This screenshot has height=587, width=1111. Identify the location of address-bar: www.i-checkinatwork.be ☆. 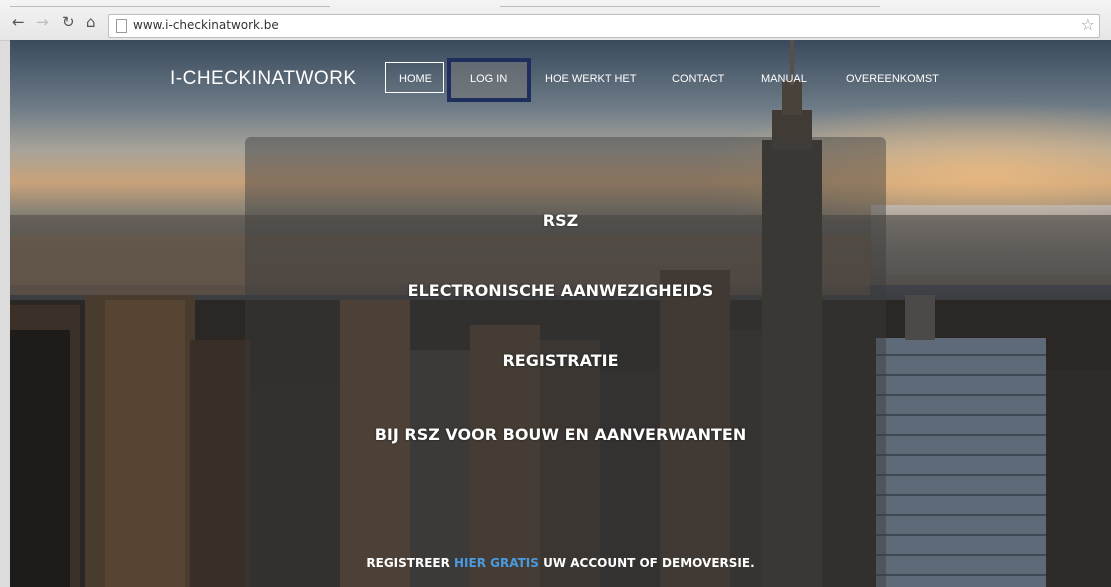
(604, 26).